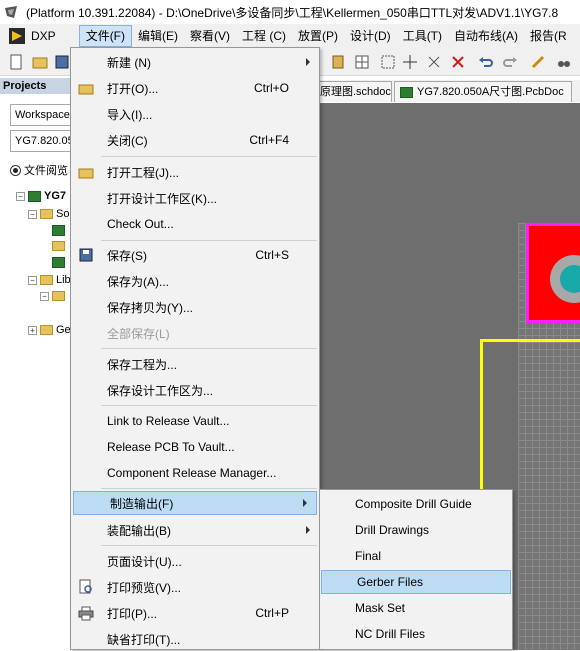 Image resolution: width=580 pixels, height=651 pixels. I want to click on submenu-item-gerber-files: Gerber Files, so click(416, 582).